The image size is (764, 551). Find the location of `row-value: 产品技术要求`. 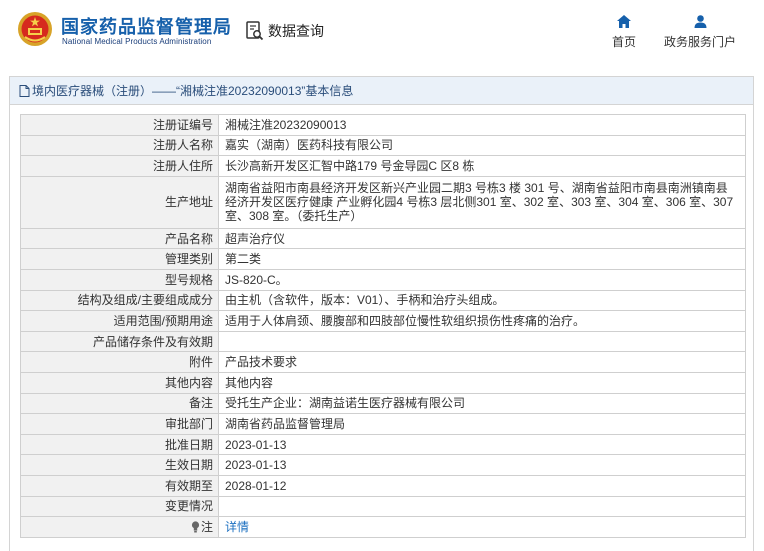

row-value: 产品技术要求 is located at coordinates (482, 362).